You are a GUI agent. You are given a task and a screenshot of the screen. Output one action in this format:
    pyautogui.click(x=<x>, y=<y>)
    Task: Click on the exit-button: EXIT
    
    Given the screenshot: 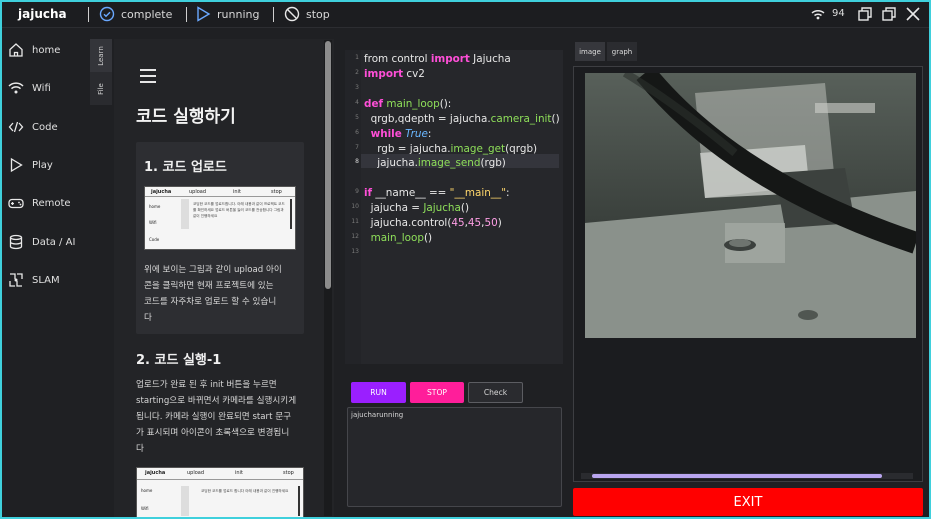 What is the action you would take?
    pyautogui.click(x=748, y=502)
    